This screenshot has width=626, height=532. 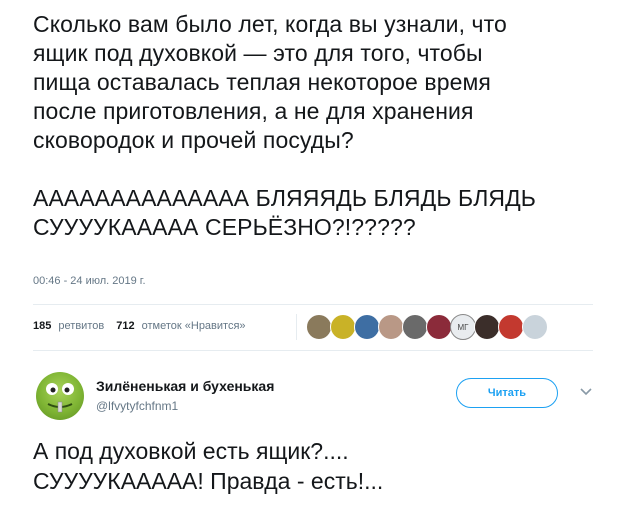 What do you see at coordinates (586, 392) in the screenshot?
I see `chevron-down-icon` at bounding box center [586, 392].